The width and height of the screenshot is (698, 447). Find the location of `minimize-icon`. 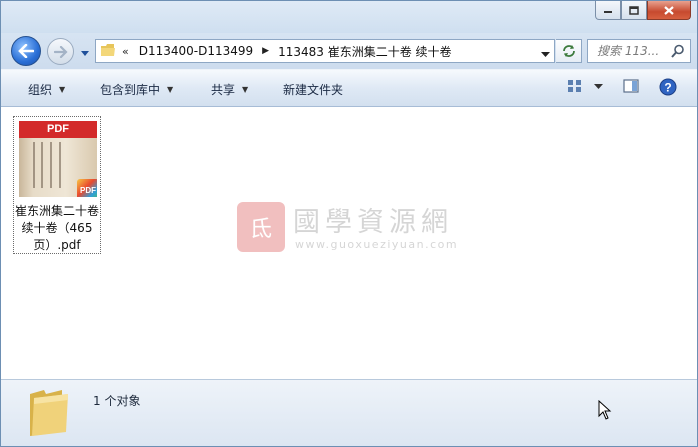

minimize-icon is located at coordinates (608, 12).